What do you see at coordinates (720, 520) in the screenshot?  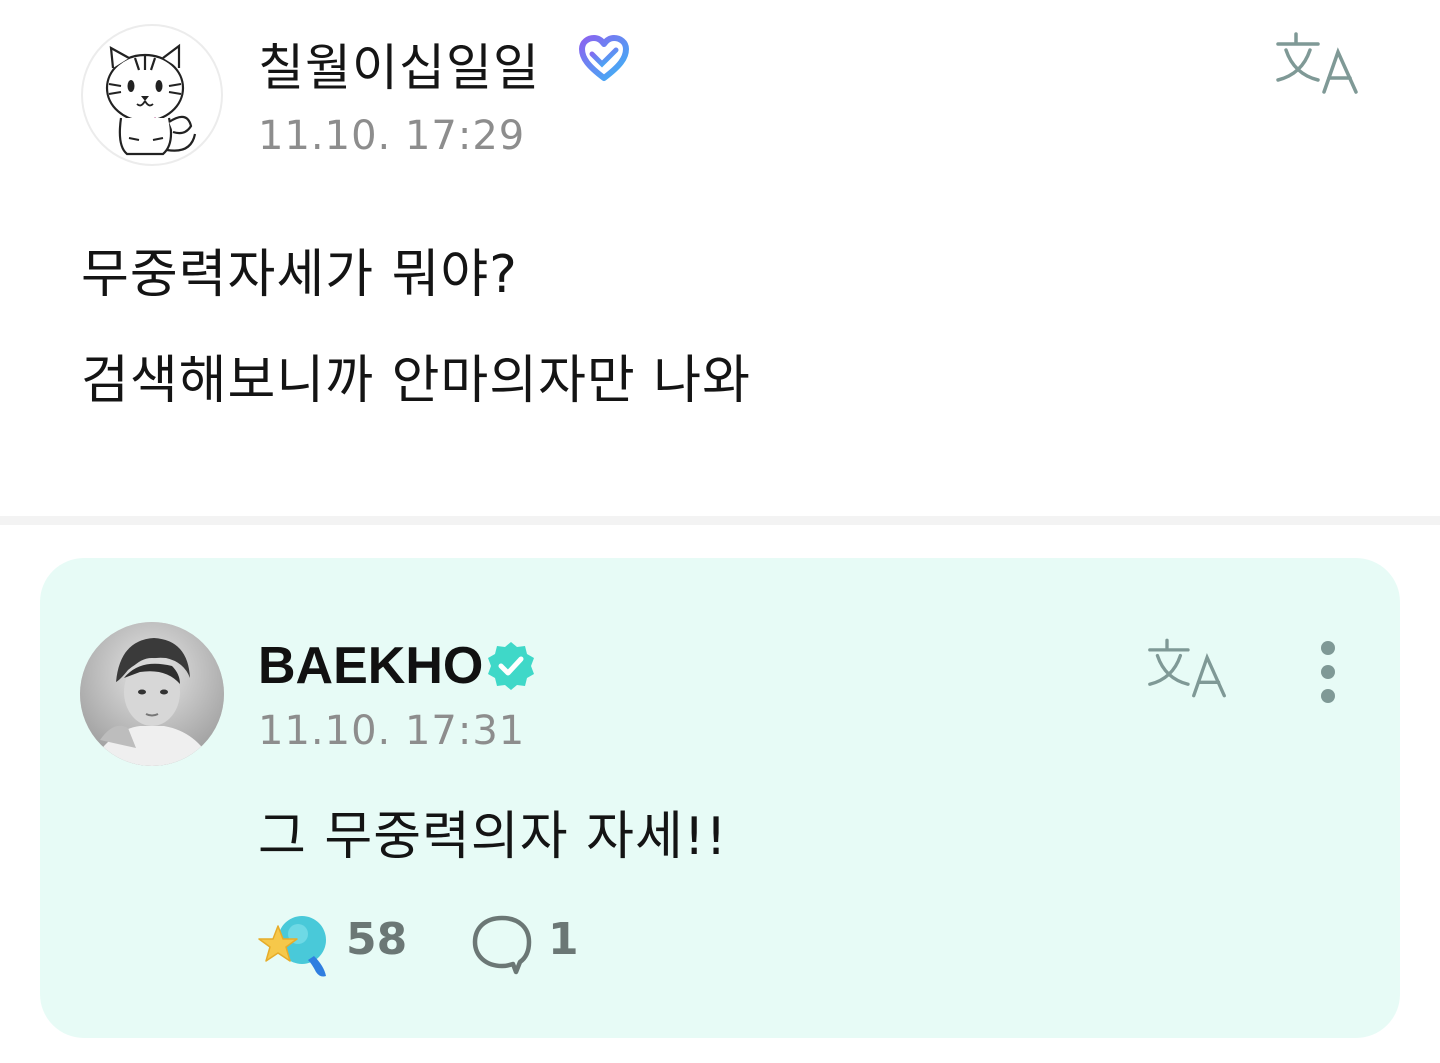 I see `section-divider` at bounding box center [720, 520].